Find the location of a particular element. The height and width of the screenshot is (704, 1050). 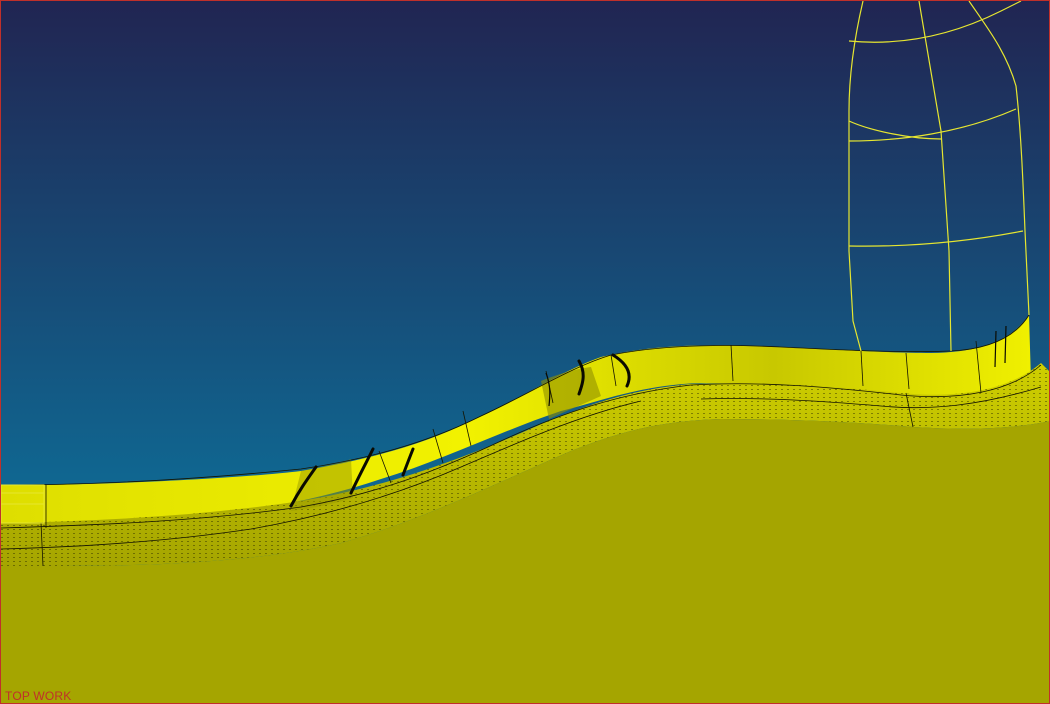

view-orientation-label: TOP WORK is located at coordinates (38, 696).